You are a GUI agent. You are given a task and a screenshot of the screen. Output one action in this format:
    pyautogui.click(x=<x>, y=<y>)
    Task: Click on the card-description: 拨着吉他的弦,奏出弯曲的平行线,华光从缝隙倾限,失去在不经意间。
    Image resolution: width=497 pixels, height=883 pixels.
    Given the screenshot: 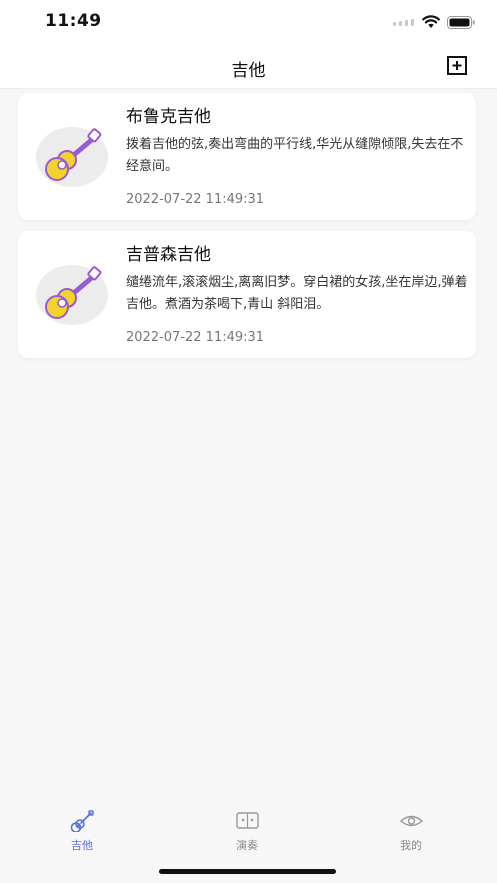 What is the action you would take?
    pyautogui.click(x=295, y=155)
    